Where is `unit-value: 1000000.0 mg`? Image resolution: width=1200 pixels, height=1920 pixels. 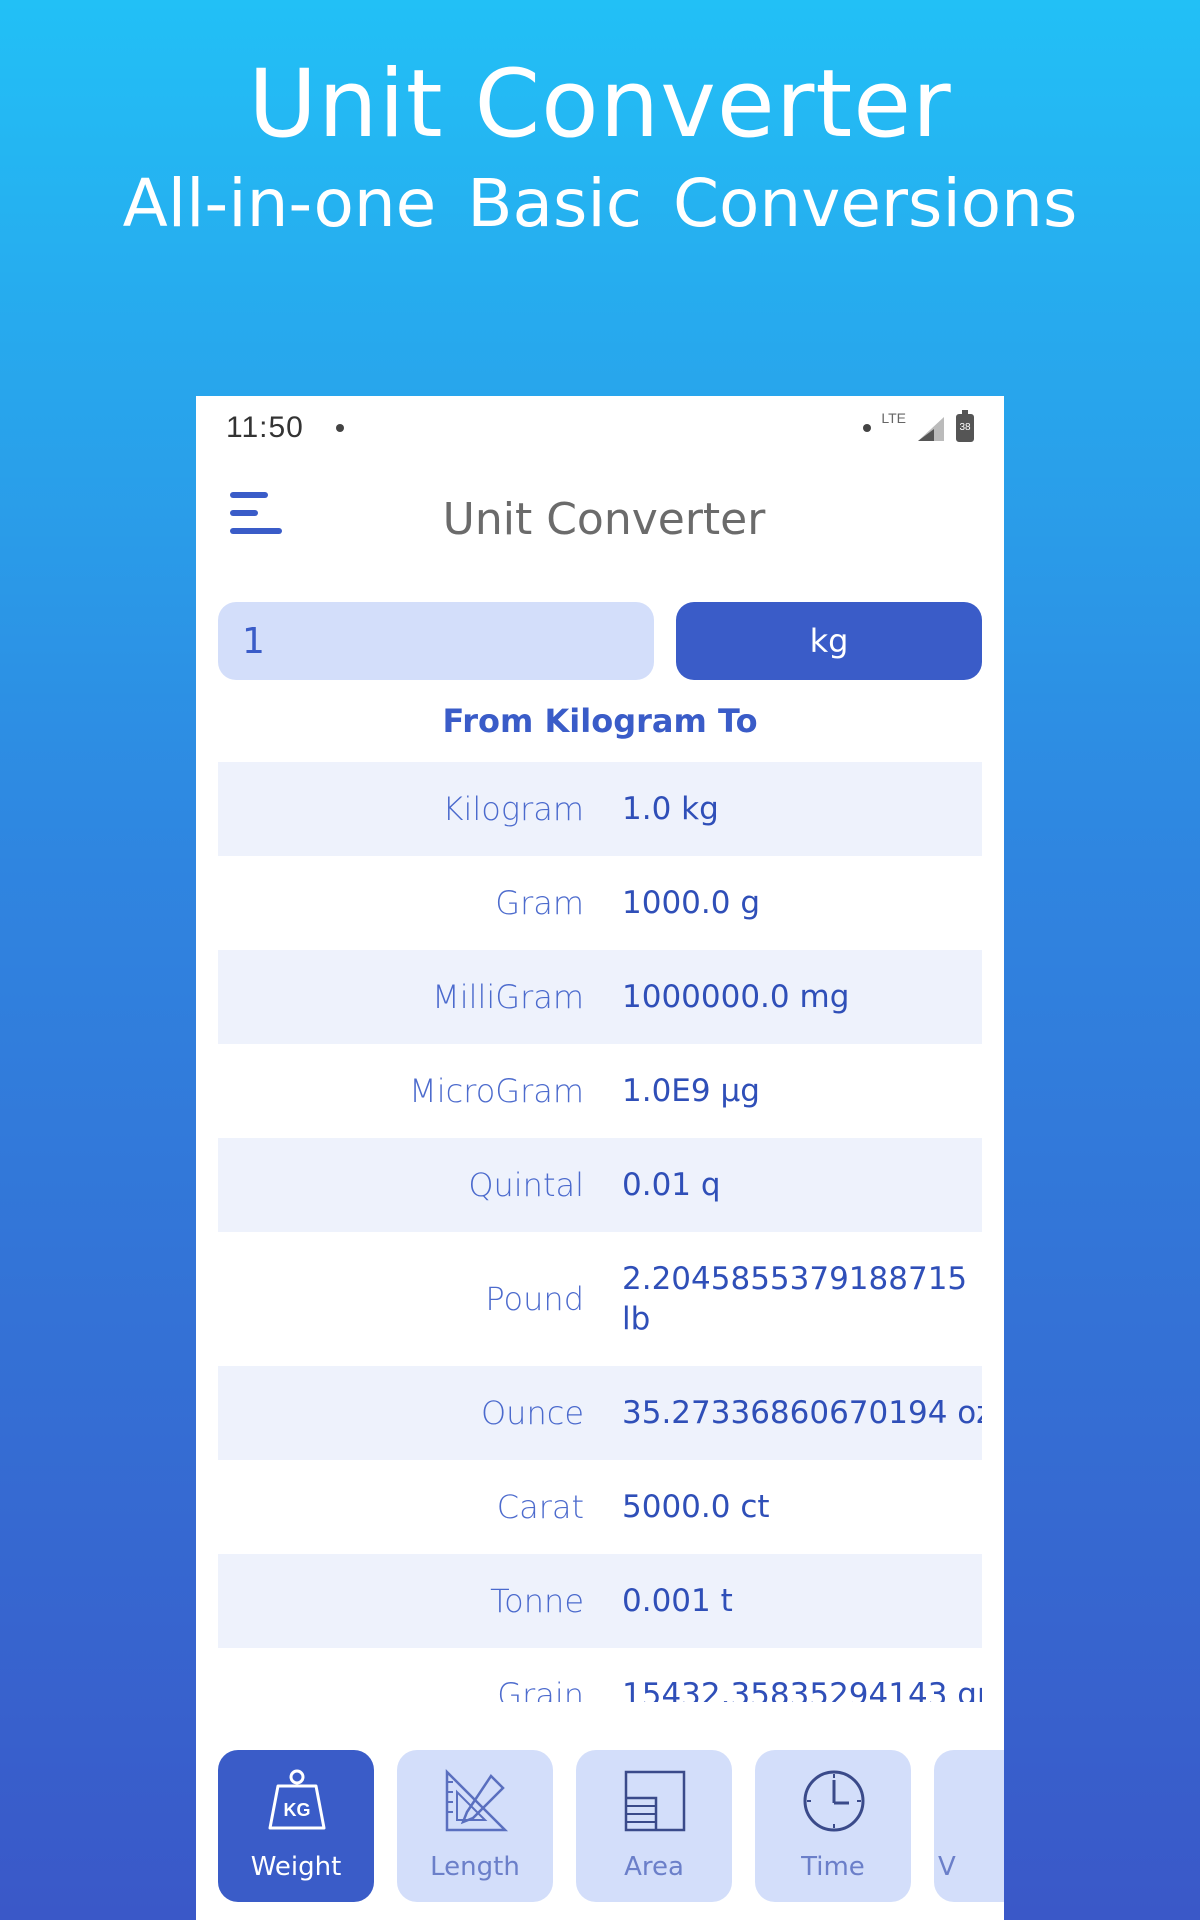
unit-value: 1000000.0 mg is located at coordinates (736, 997).